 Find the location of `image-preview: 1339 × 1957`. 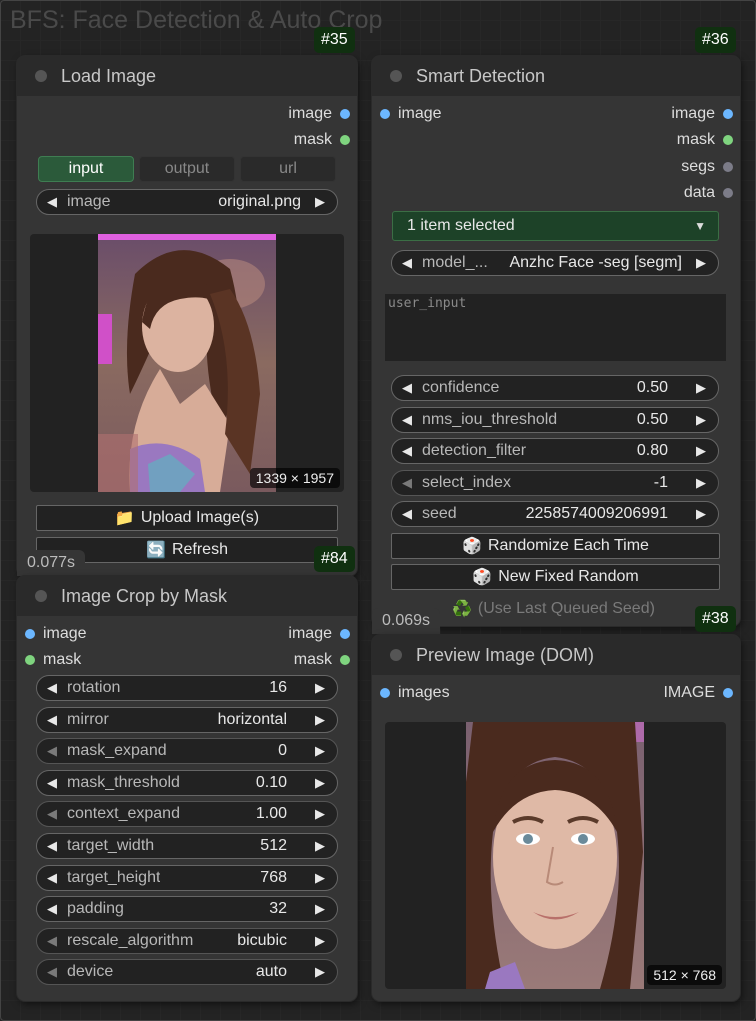

image-preview: 1339 × 1957 is located at coordinates (187, 363).